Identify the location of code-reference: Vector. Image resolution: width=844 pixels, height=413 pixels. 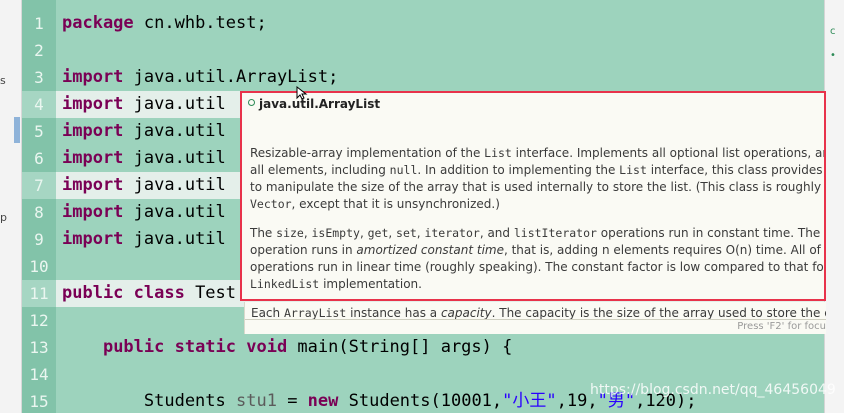
(271, 204).